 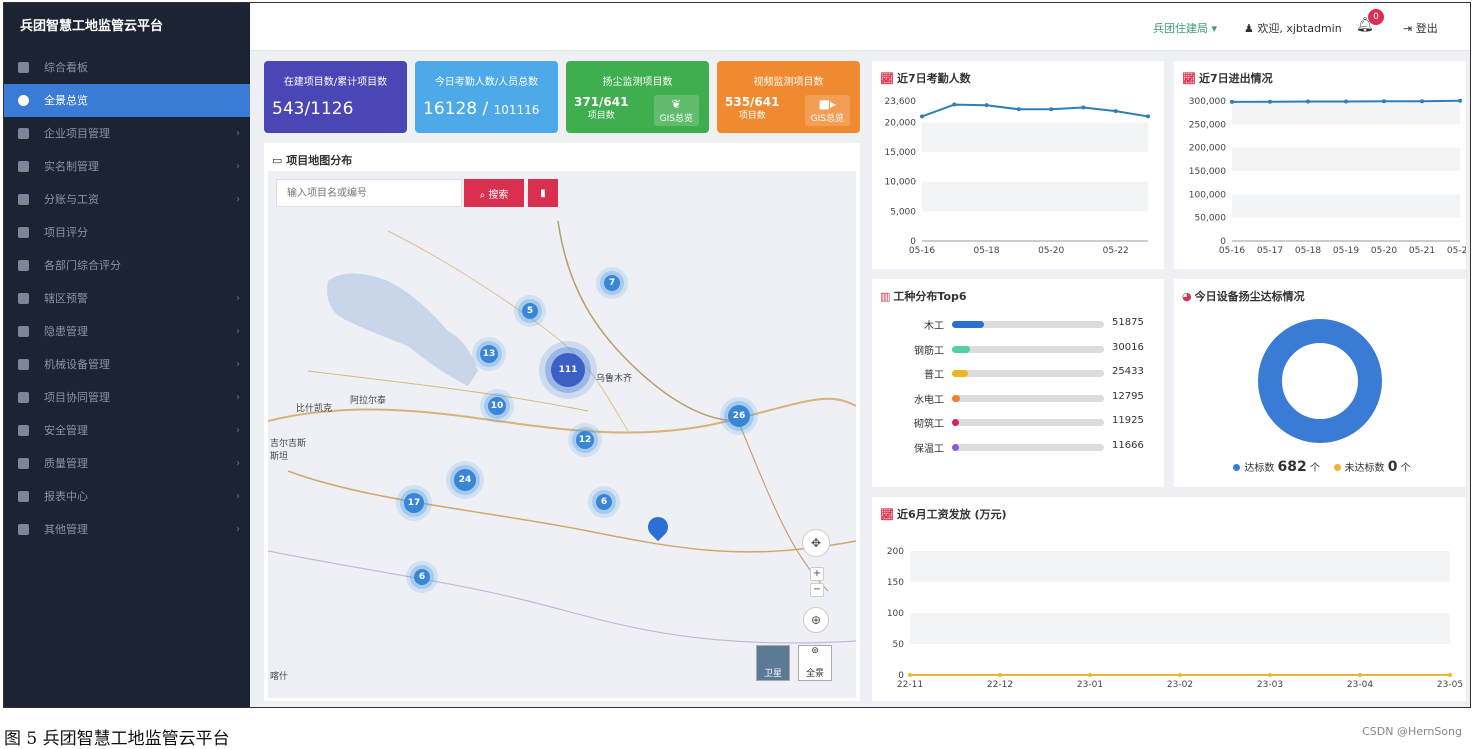 What do you see at coordinates (568, 370) in the screenshot?
I see `cluster-marker: 111` at bounding box center [568, 370].